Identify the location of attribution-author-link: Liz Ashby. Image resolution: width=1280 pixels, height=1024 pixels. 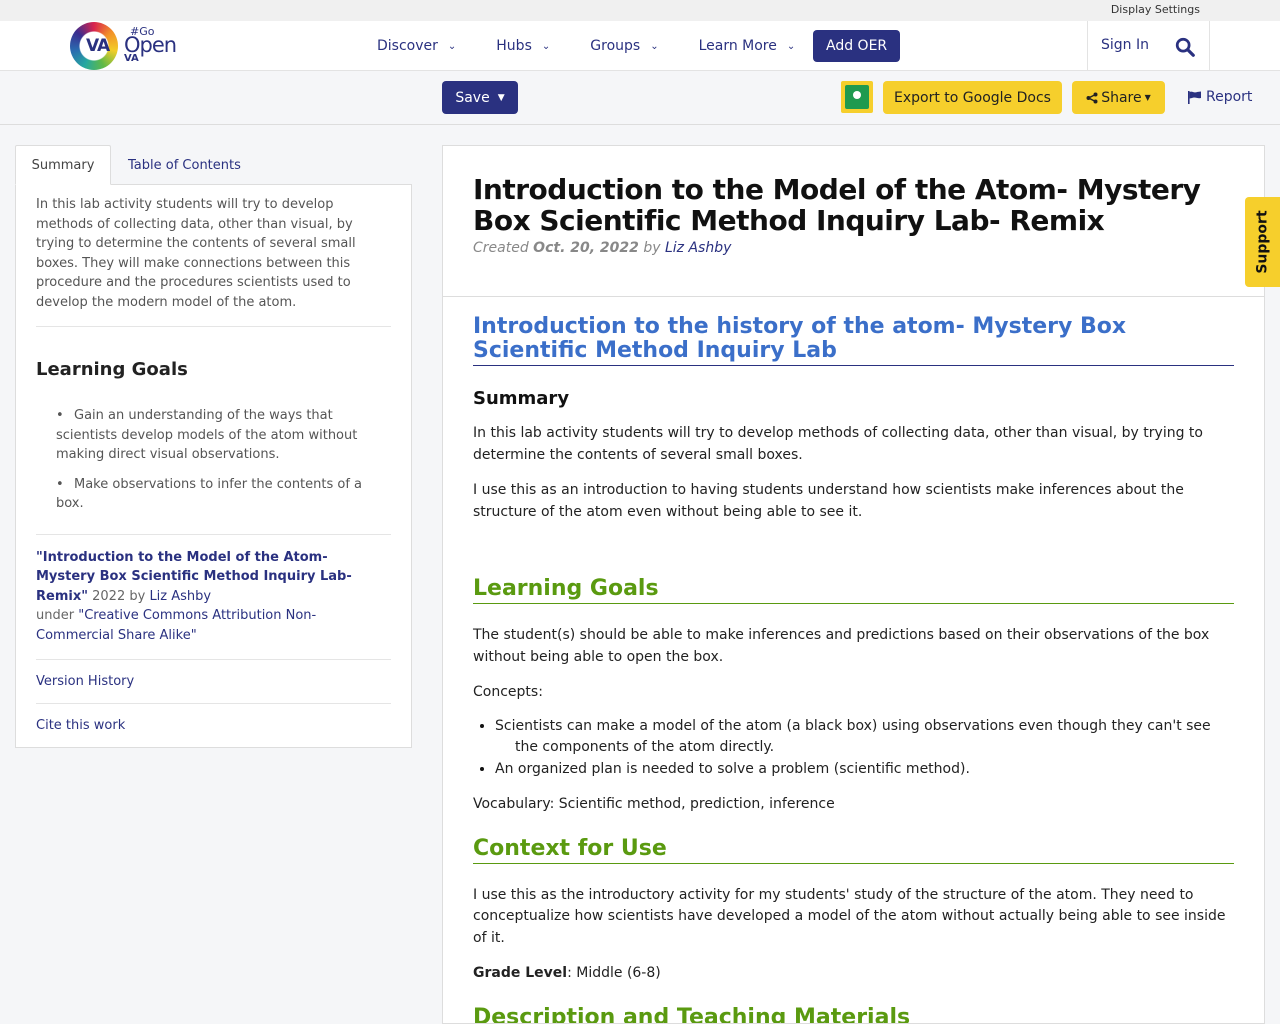
(180, 596).